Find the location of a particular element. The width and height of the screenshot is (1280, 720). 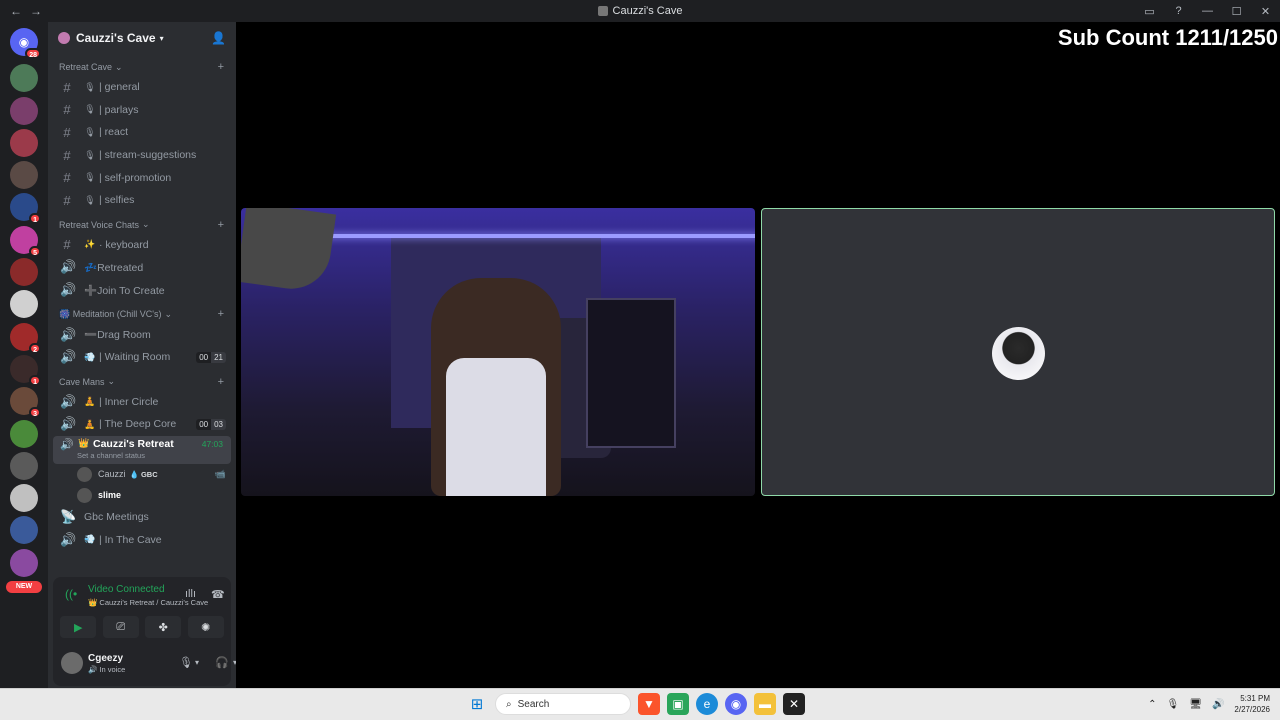

category-header: Cave Mans ⌄ + is located at coordinates (142, 382).